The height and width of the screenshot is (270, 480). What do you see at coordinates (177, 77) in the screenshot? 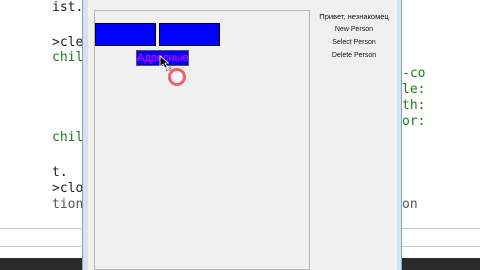
I see `click-indicator-icon` at bounding box center [177, 77].